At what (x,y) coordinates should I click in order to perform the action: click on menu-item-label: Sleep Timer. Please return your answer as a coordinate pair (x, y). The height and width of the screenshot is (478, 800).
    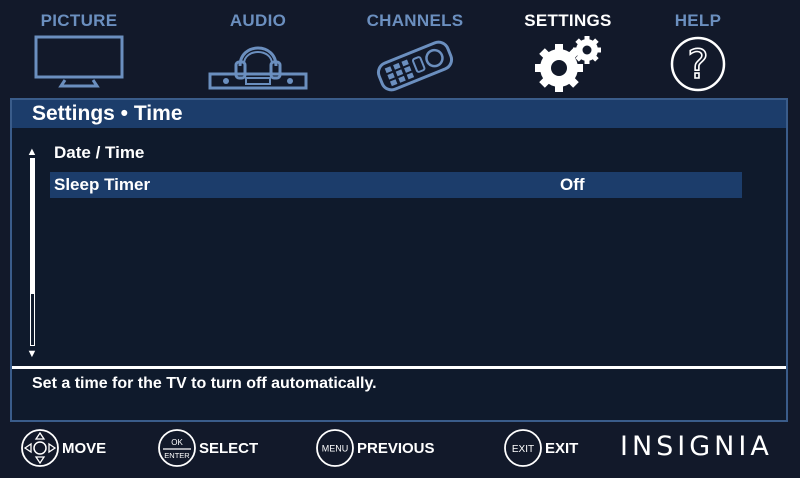
    Looking at the image, I should click on (102, 184).